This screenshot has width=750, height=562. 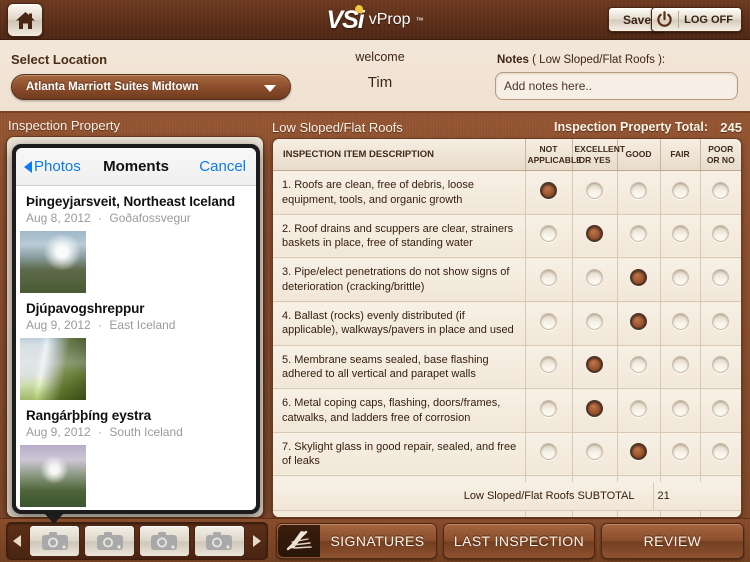 What do you see at coordinates (680, 155) in the screenshot?
I see `column-header-fair: FAIR` at bounding box center [680, 155].